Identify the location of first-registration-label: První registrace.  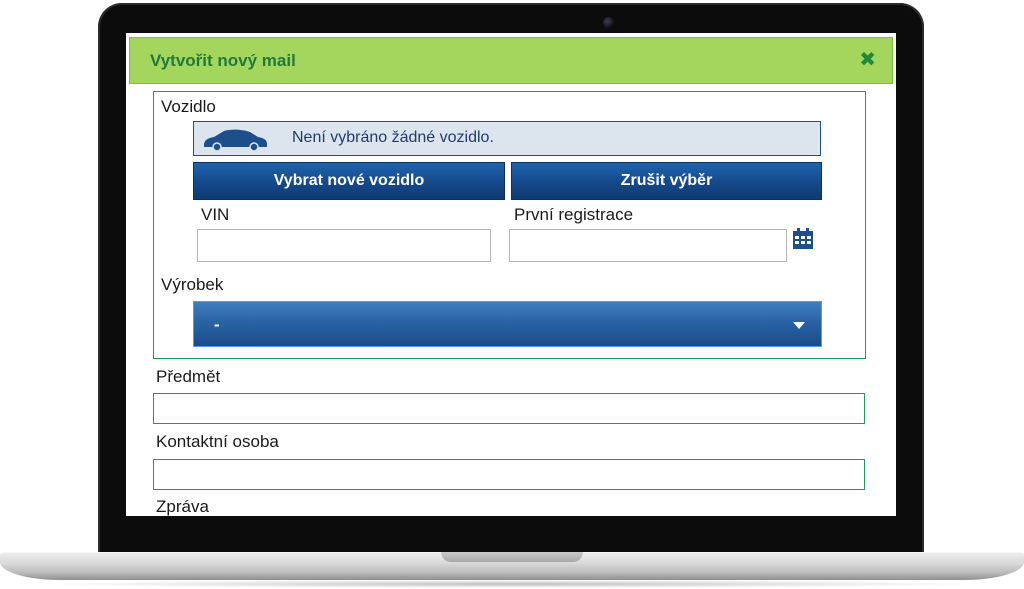
(574, 214).